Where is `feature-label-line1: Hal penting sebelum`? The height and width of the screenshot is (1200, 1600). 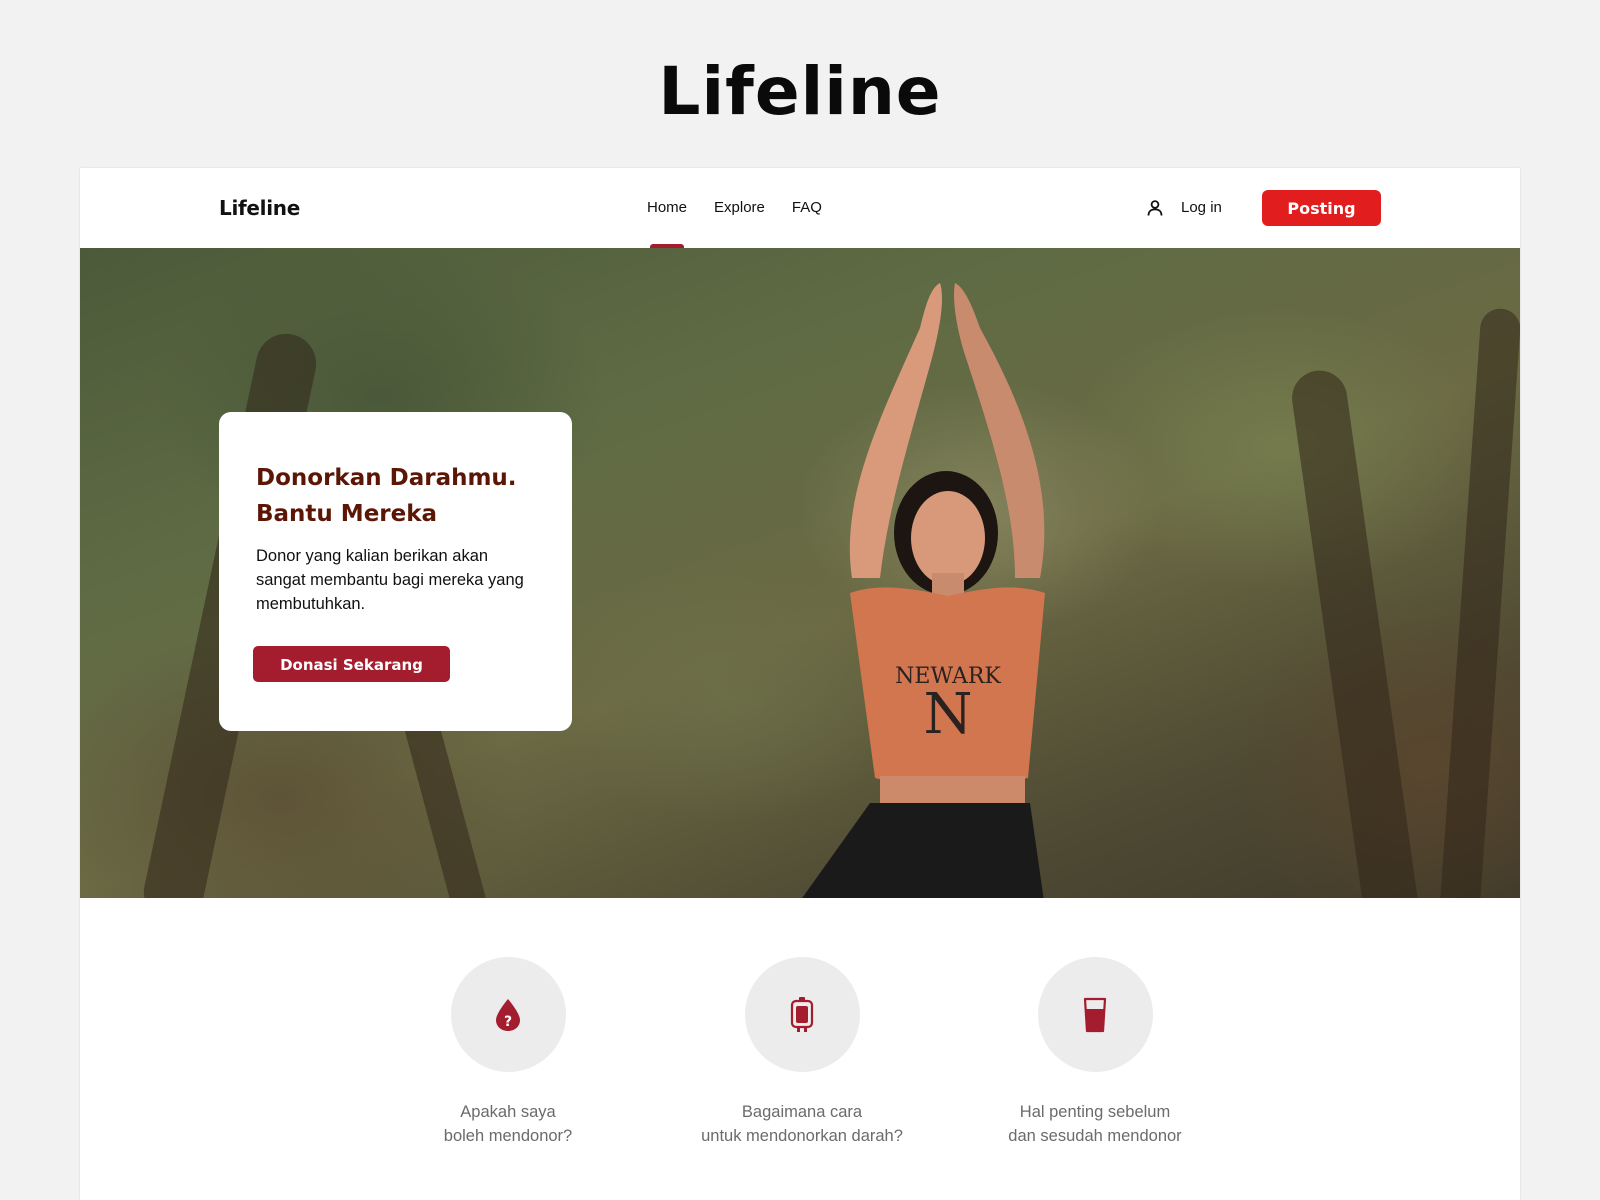
feature-label-line1: Hal penting sebelum is located at coordinates (1095, 1112).